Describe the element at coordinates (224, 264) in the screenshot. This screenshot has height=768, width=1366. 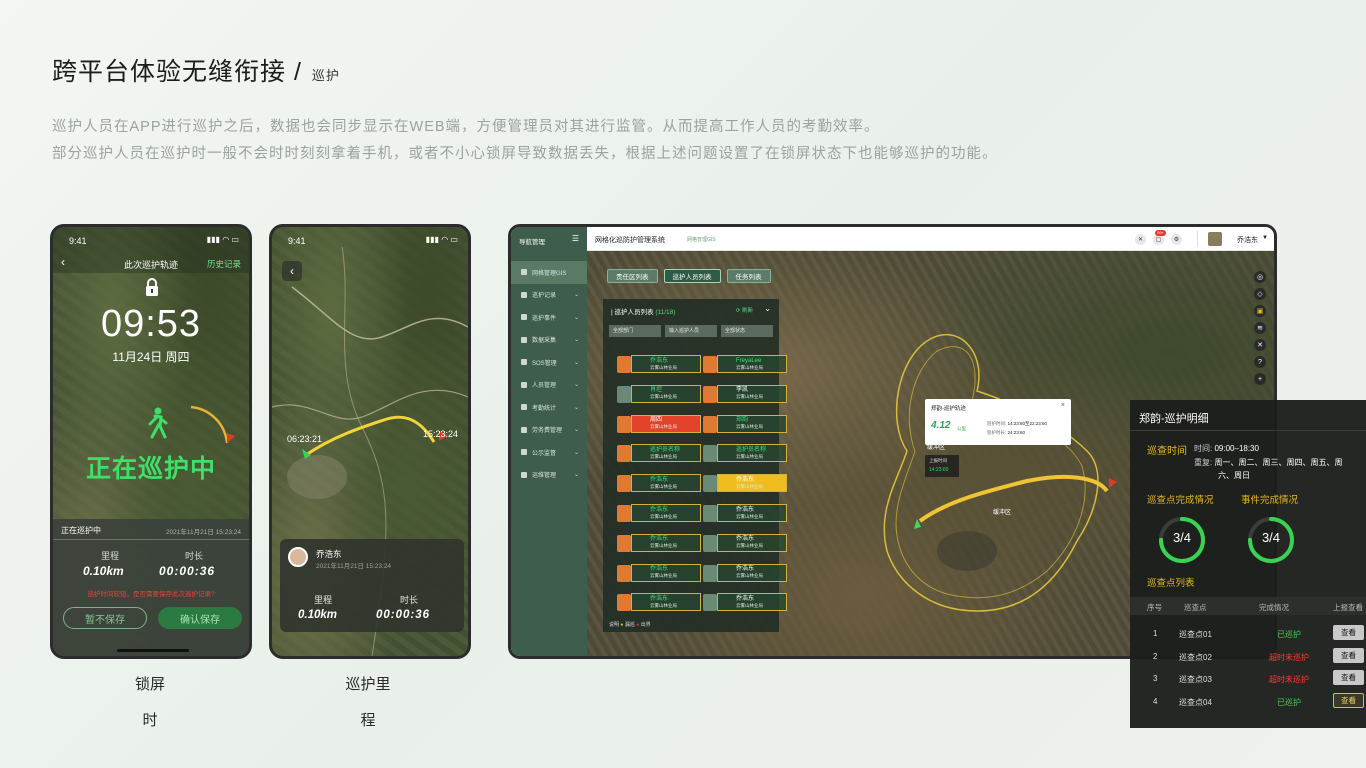
I see `history-link: 历史记录` at that location.